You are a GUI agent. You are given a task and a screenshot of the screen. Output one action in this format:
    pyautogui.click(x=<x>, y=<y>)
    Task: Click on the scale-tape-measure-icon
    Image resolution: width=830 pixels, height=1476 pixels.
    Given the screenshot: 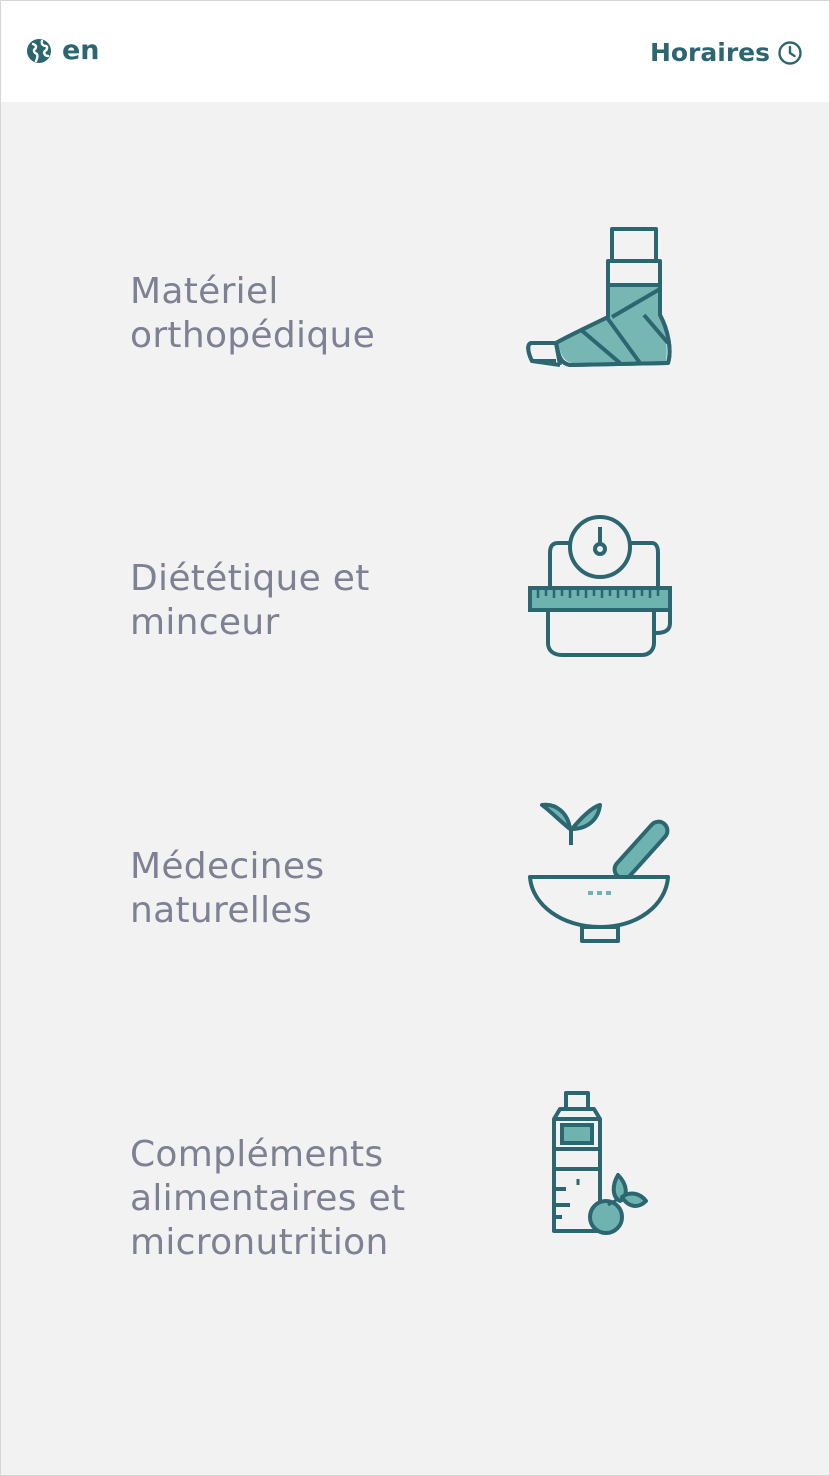 What is the action you would take?
    pyautogui.click(x=600, y=590)
    